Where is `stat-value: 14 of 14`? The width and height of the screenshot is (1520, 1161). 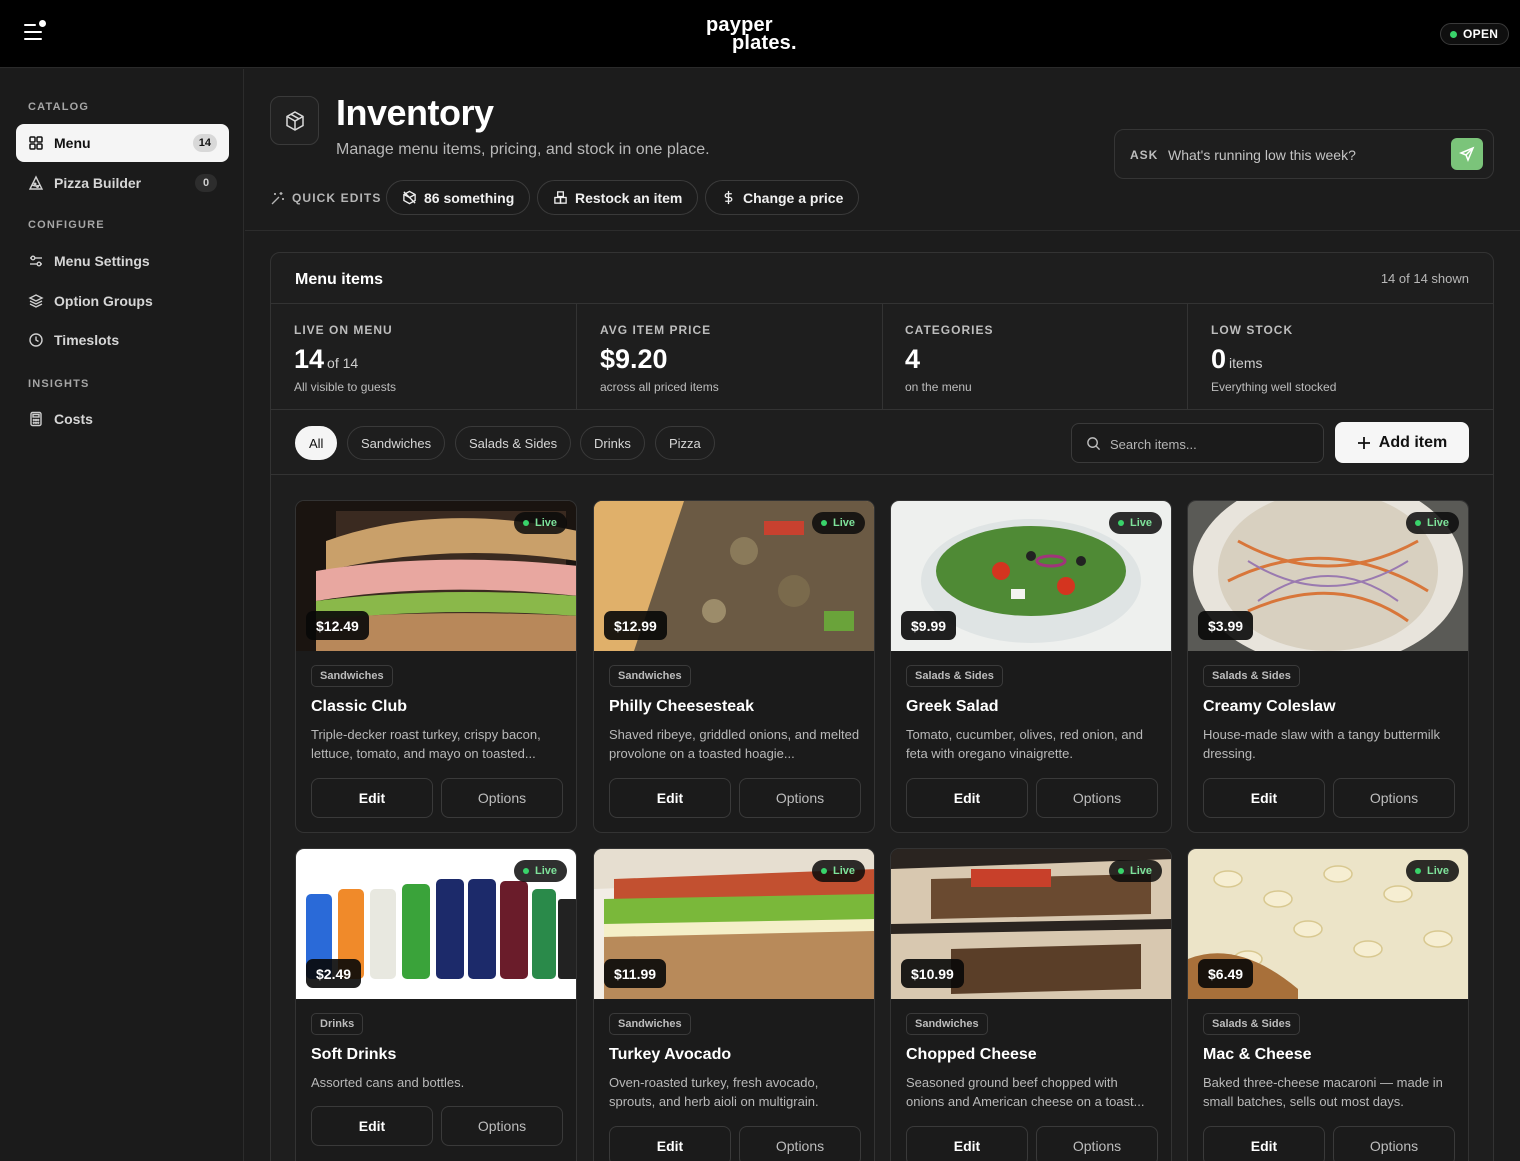
stat-value: 14 of 14 is located at coordinates (326, 359).